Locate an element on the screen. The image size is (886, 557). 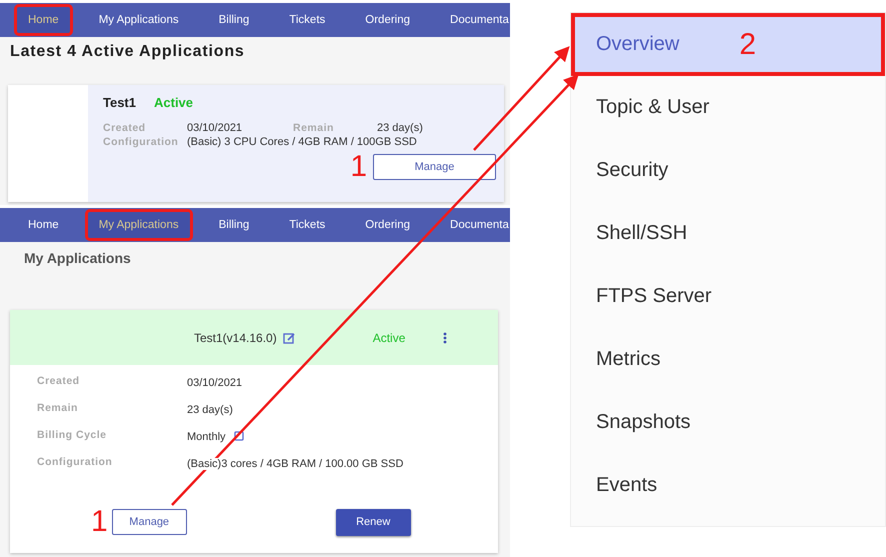
sidebar-item: Shell/SSH is located at coordinates (728, 233).